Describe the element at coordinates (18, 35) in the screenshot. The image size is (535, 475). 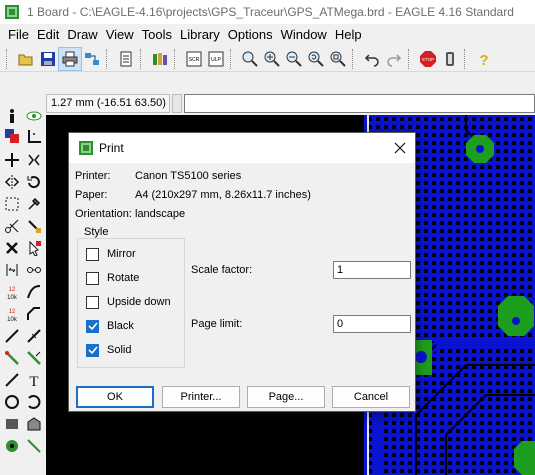
I see `menu-file: File` at that location.